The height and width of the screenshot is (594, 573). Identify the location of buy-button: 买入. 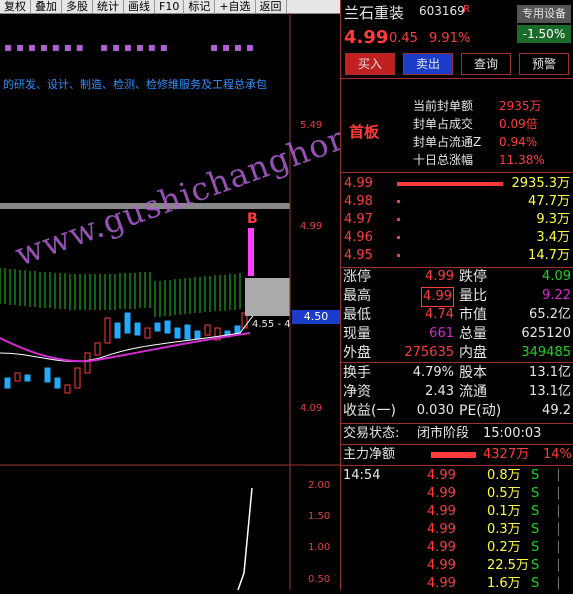
(370, 64).